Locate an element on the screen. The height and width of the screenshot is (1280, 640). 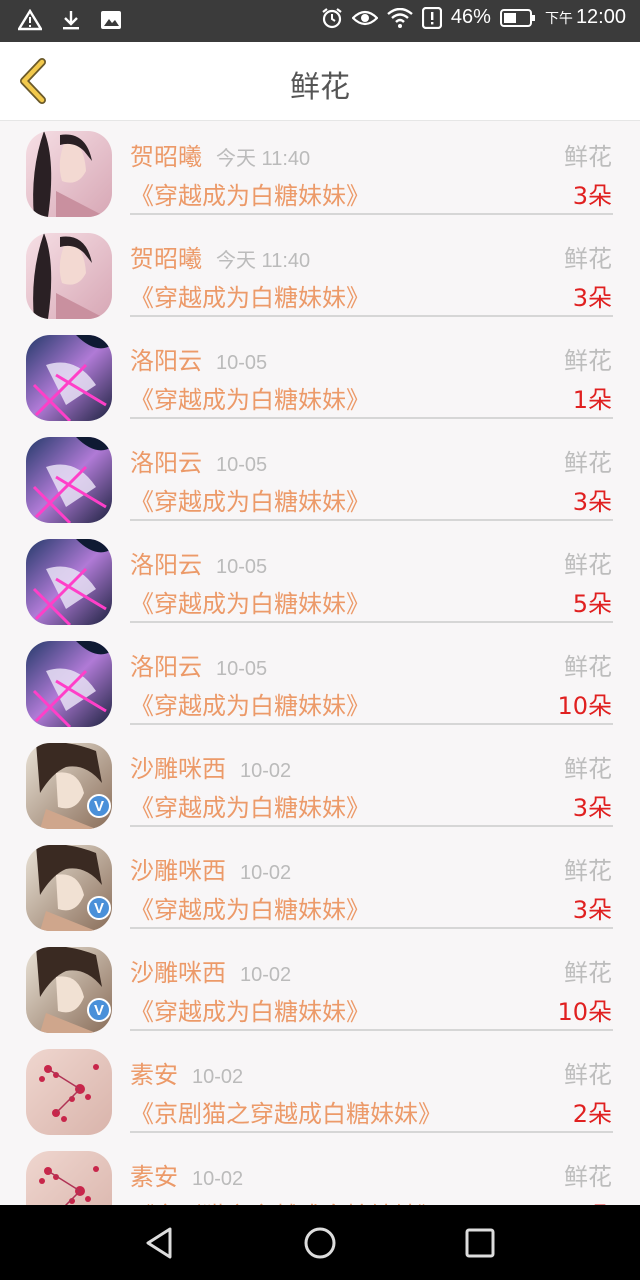
square-recents-icon is located at coordinates (480, 1243).